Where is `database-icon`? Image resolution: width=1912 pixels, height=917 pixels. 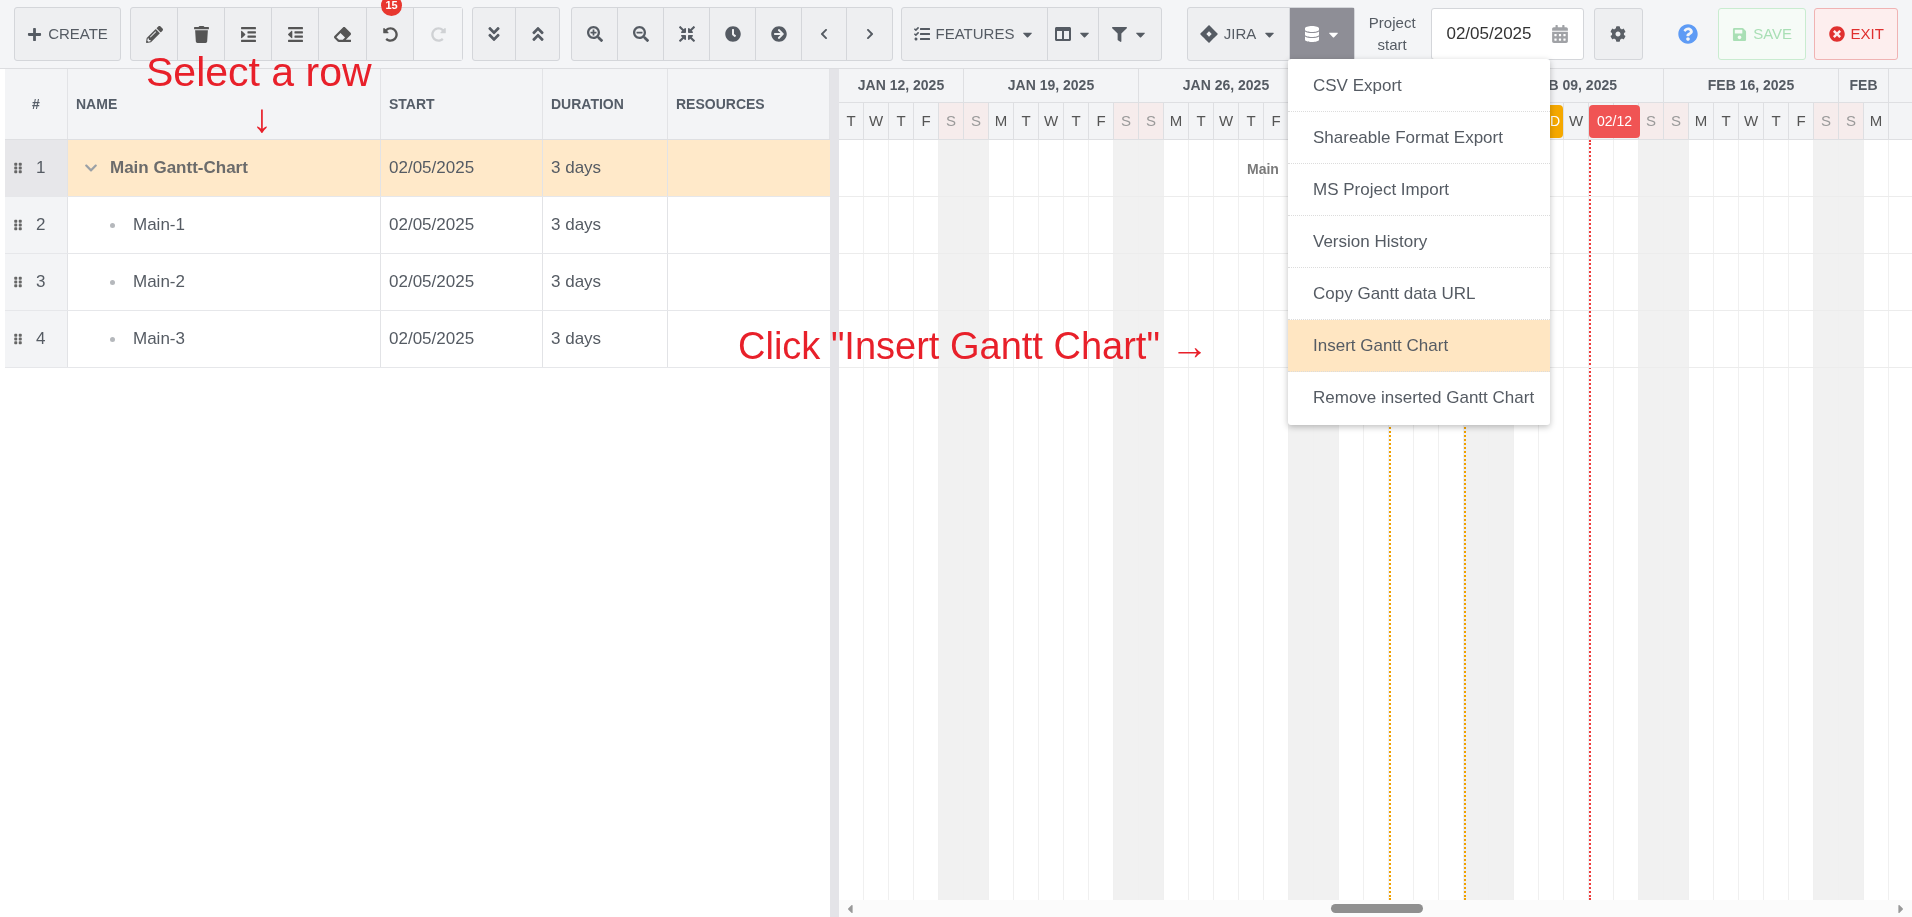
database-icon is located at coordinates (1311, 34).